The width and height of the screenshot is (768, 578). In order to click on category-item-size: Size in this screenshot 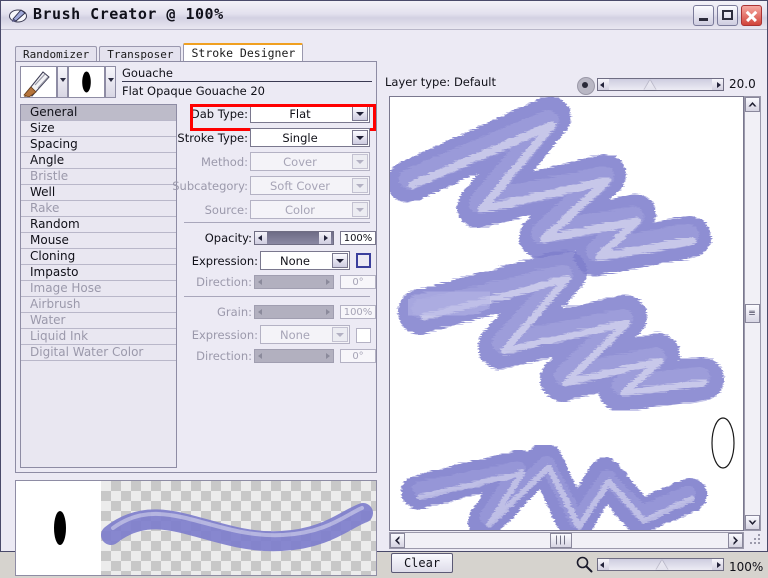, I will do `click(98, 129)`.